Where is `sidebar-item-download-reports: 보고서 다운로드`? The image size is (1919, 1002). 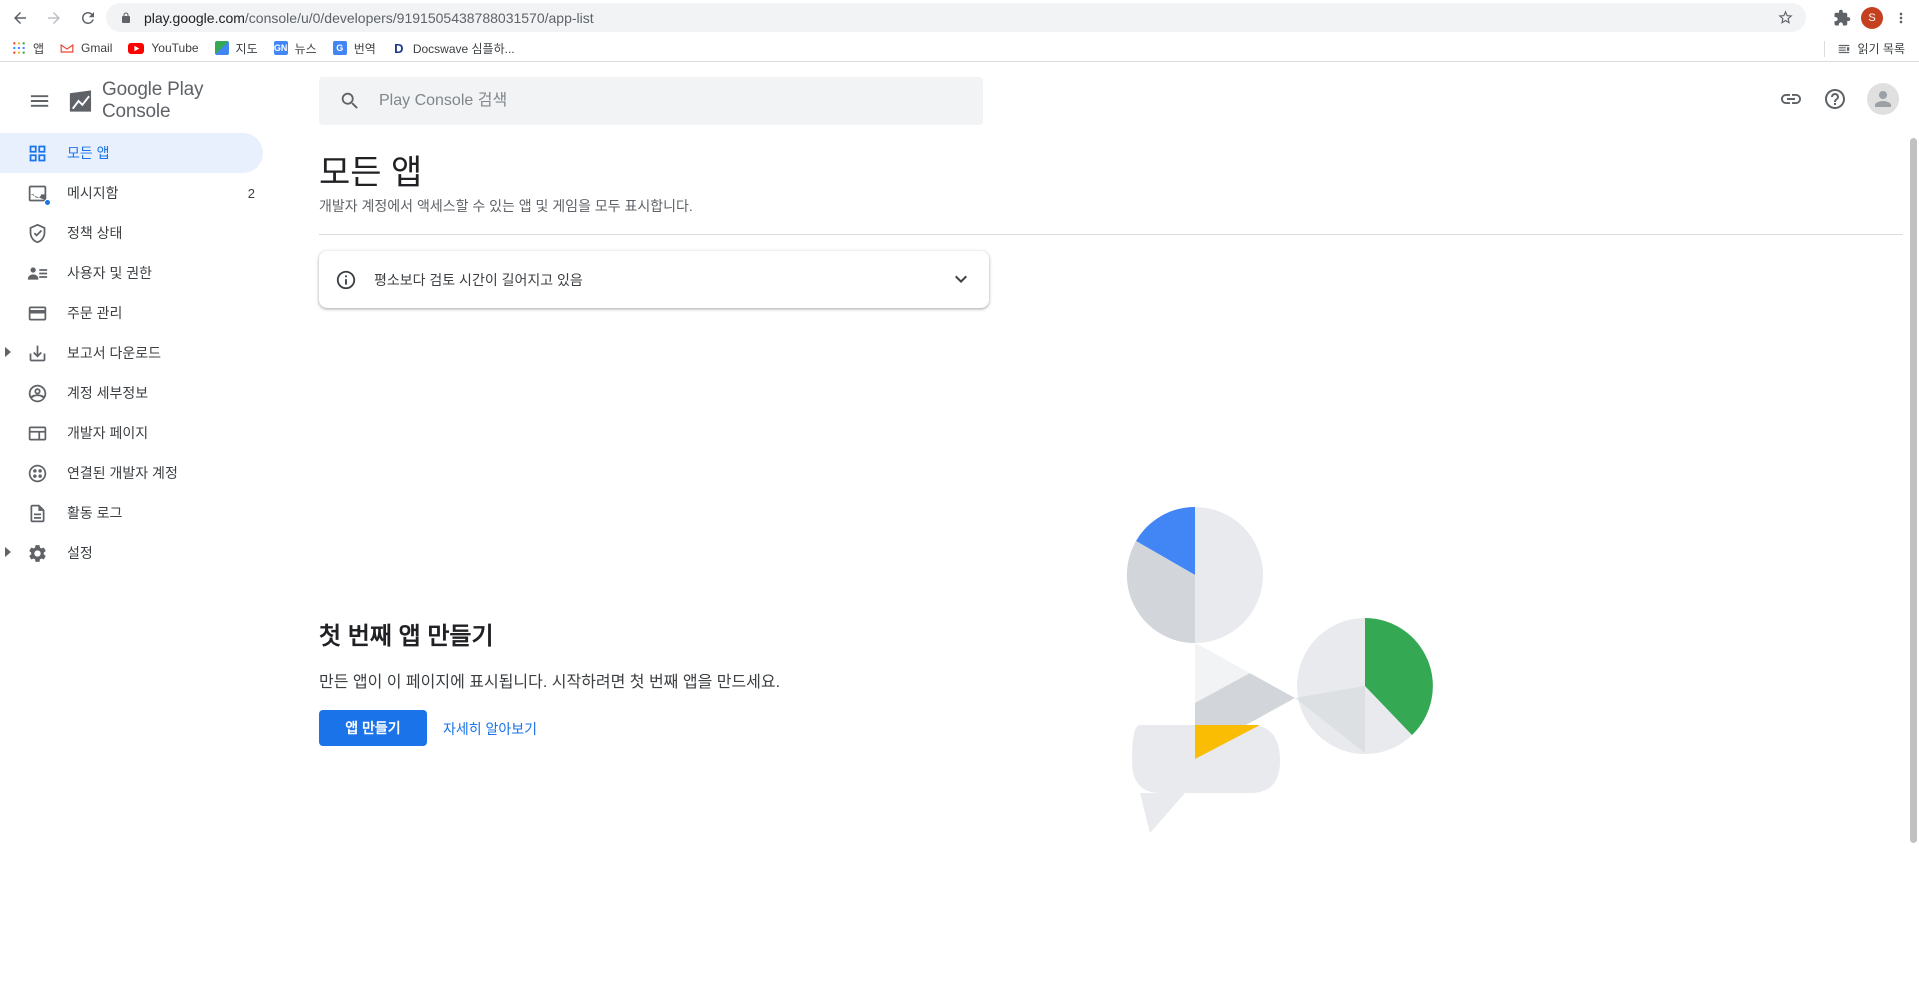
sidebar-item-download-reports: 보고서 다운로드 is located at coordinates (135, 353).